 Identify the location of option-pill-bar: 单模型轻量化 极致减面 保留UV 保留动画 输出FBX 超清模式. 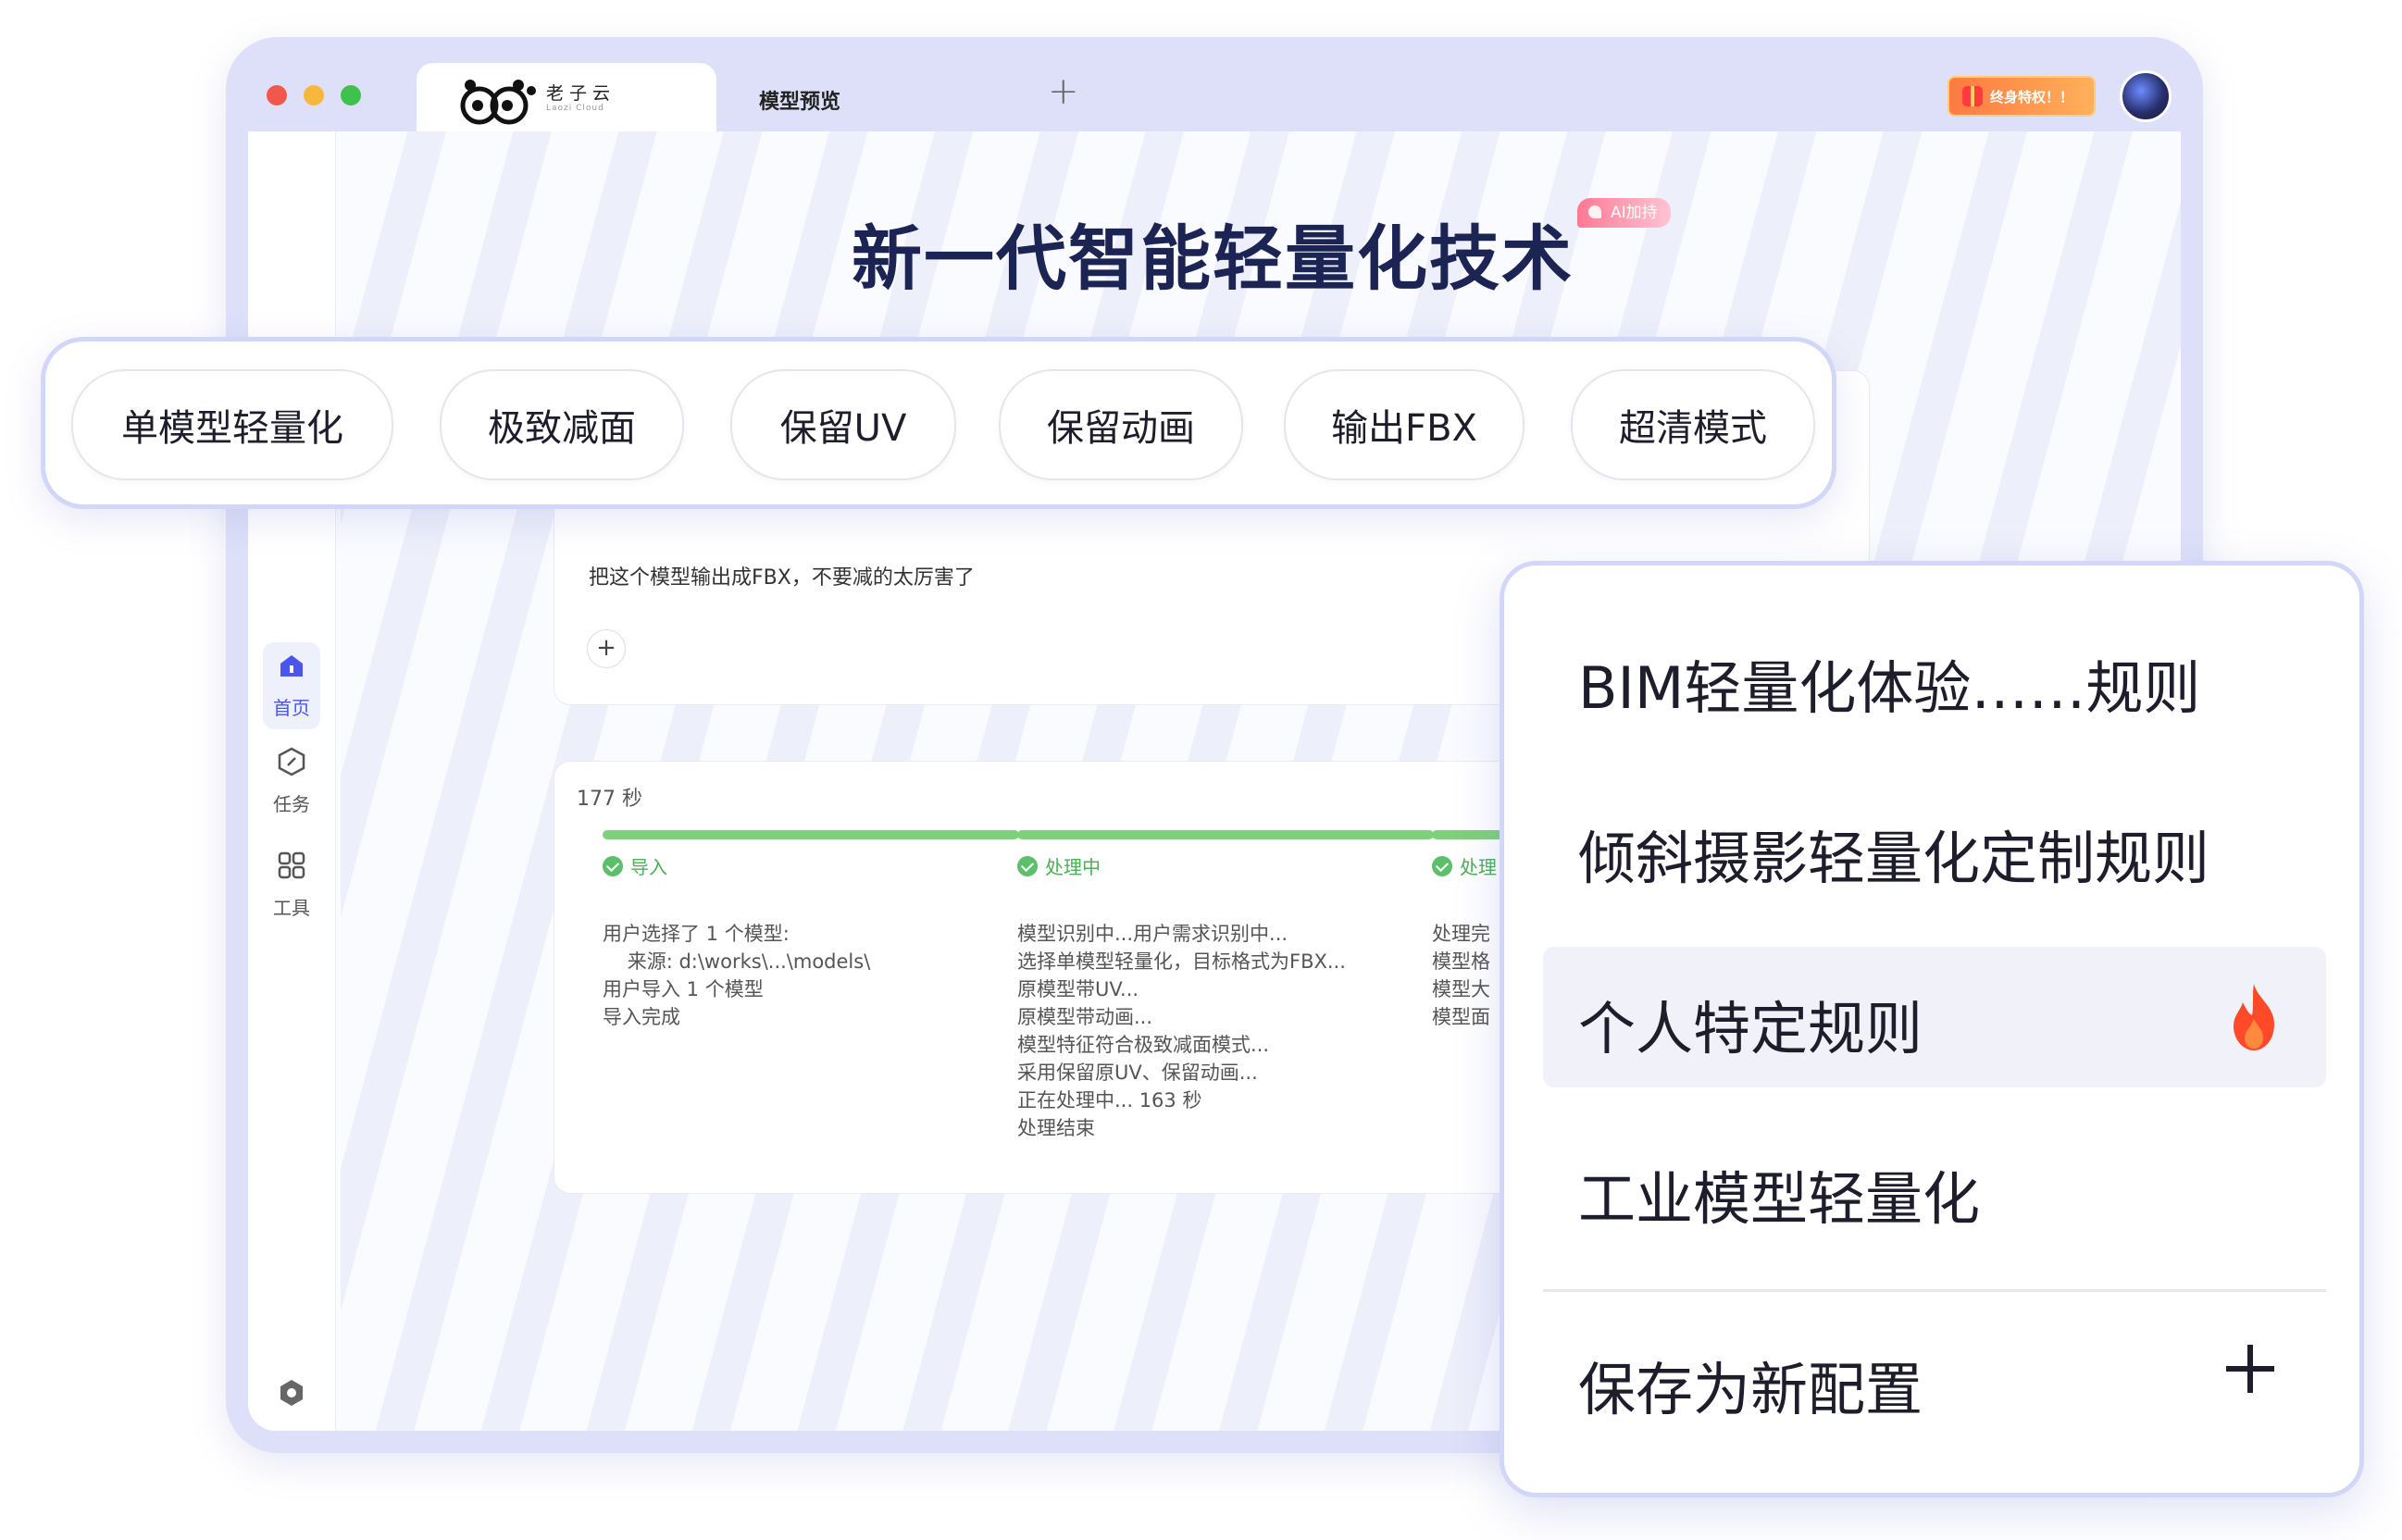
(939, 423).